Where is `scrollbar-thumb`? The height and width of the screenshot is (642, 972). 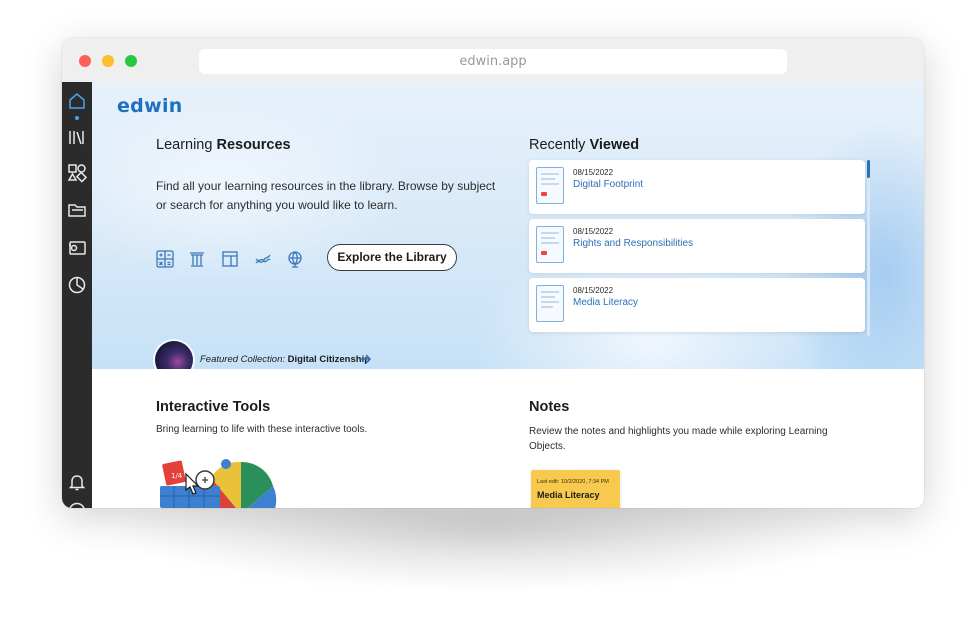 scrollbar-thumb is located at coordinates (868, 169).